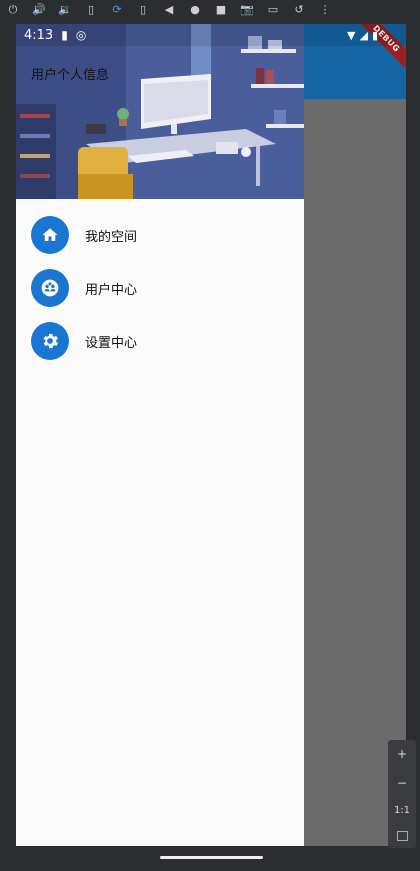 This screenshot has height=871, width=420. I want to click on menu-item-user-center: 用户中心, so click(161, 288).